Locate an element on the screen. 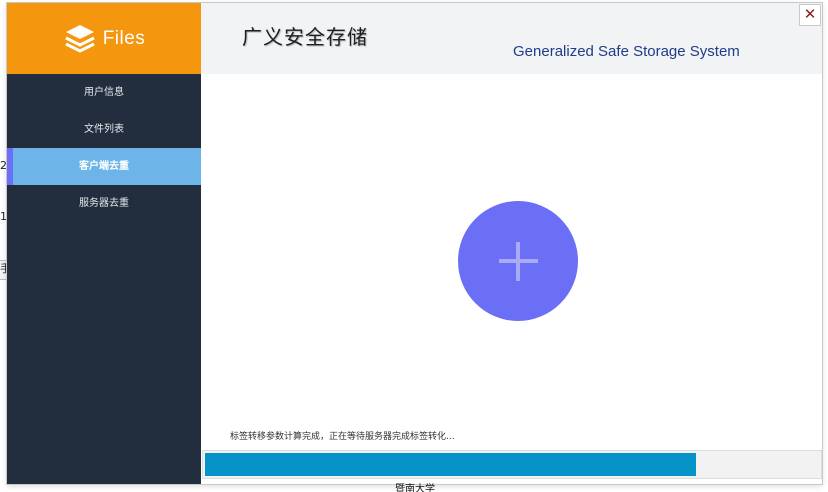  add-file-button is located at coordinates (518, 261).